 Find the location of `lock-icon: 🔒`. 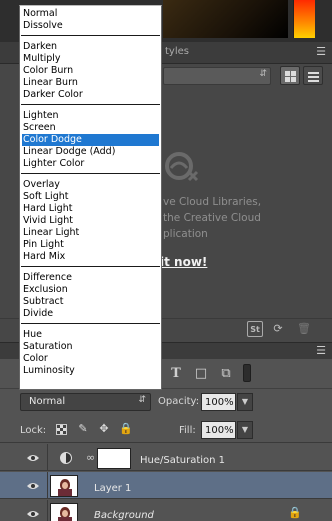

lock-icon: 🔒 is located at coordinates (295, 512).